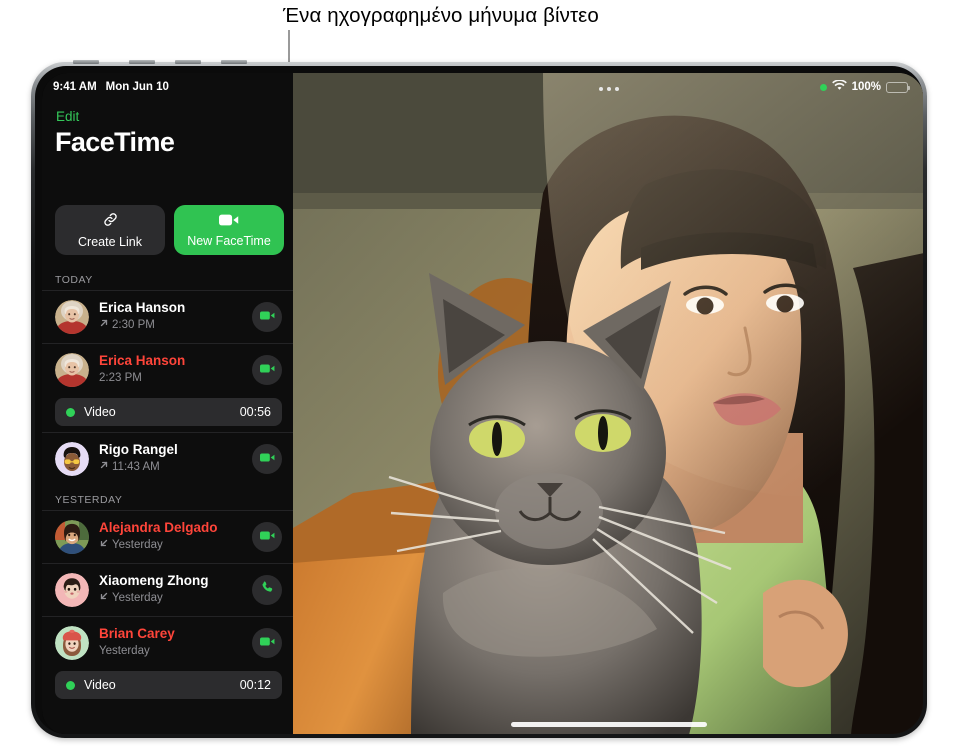 The width and height of the screenshot is (958, 753). Describe the element at coordinates (74, 280) in the screenshot. I see `section-header-today: TODAY` at that location.